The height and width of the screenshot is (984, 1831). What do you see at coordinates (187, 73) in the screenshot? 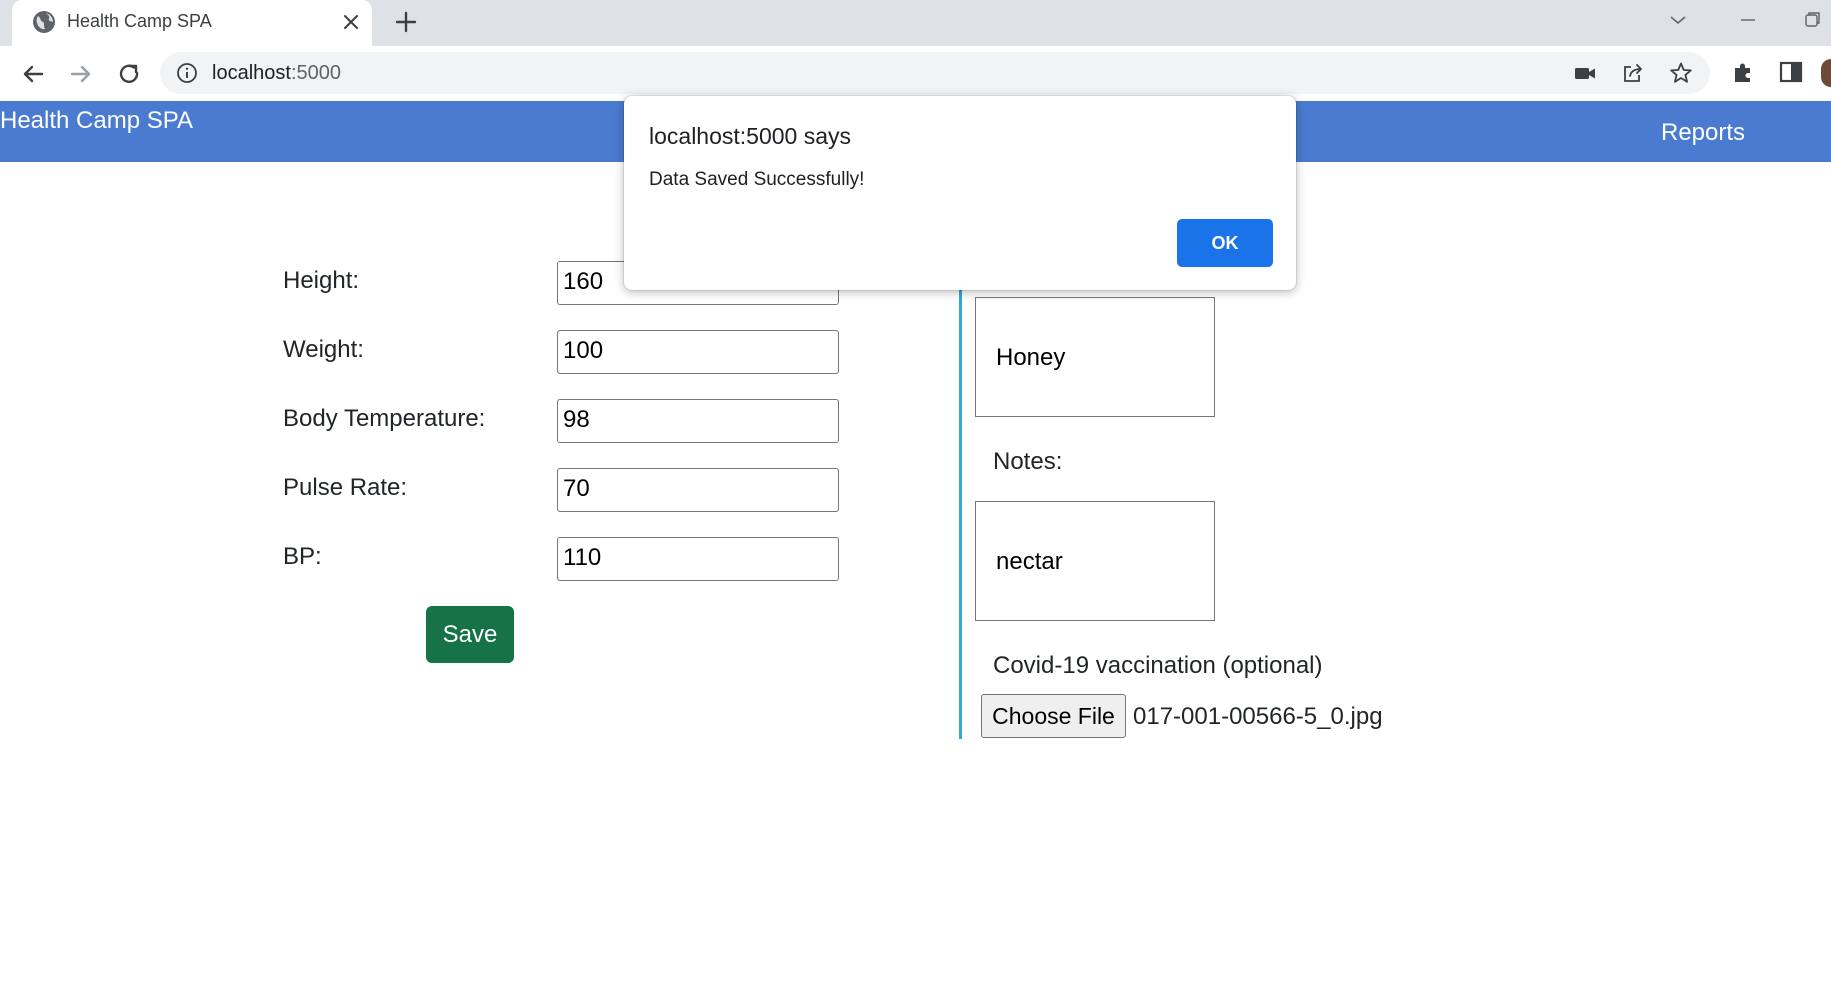
I see `info-icon` at bounding box center [187, 73].